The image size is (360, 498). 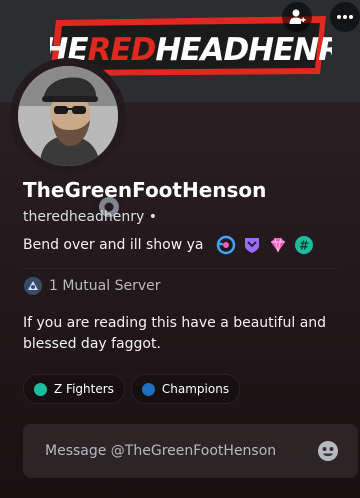 I want to click on add-friend-icon, so click(x=297, y=16).